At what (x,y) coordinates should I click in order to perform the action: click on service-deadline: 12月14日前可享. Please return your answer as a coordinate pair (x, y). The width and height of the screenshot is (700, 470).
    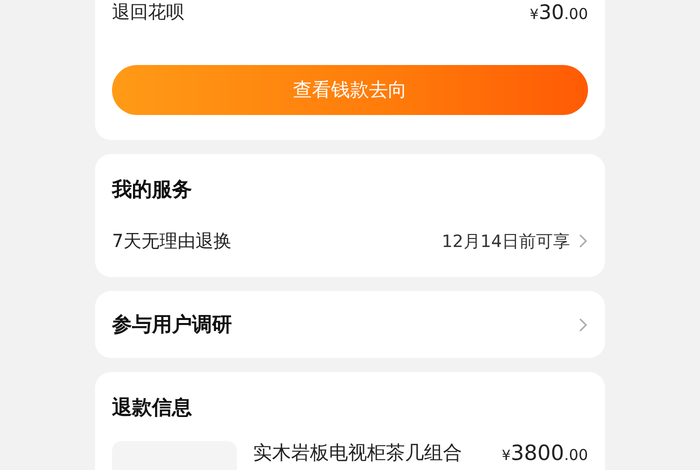
    Looking at the image, I should click on (506, 241).